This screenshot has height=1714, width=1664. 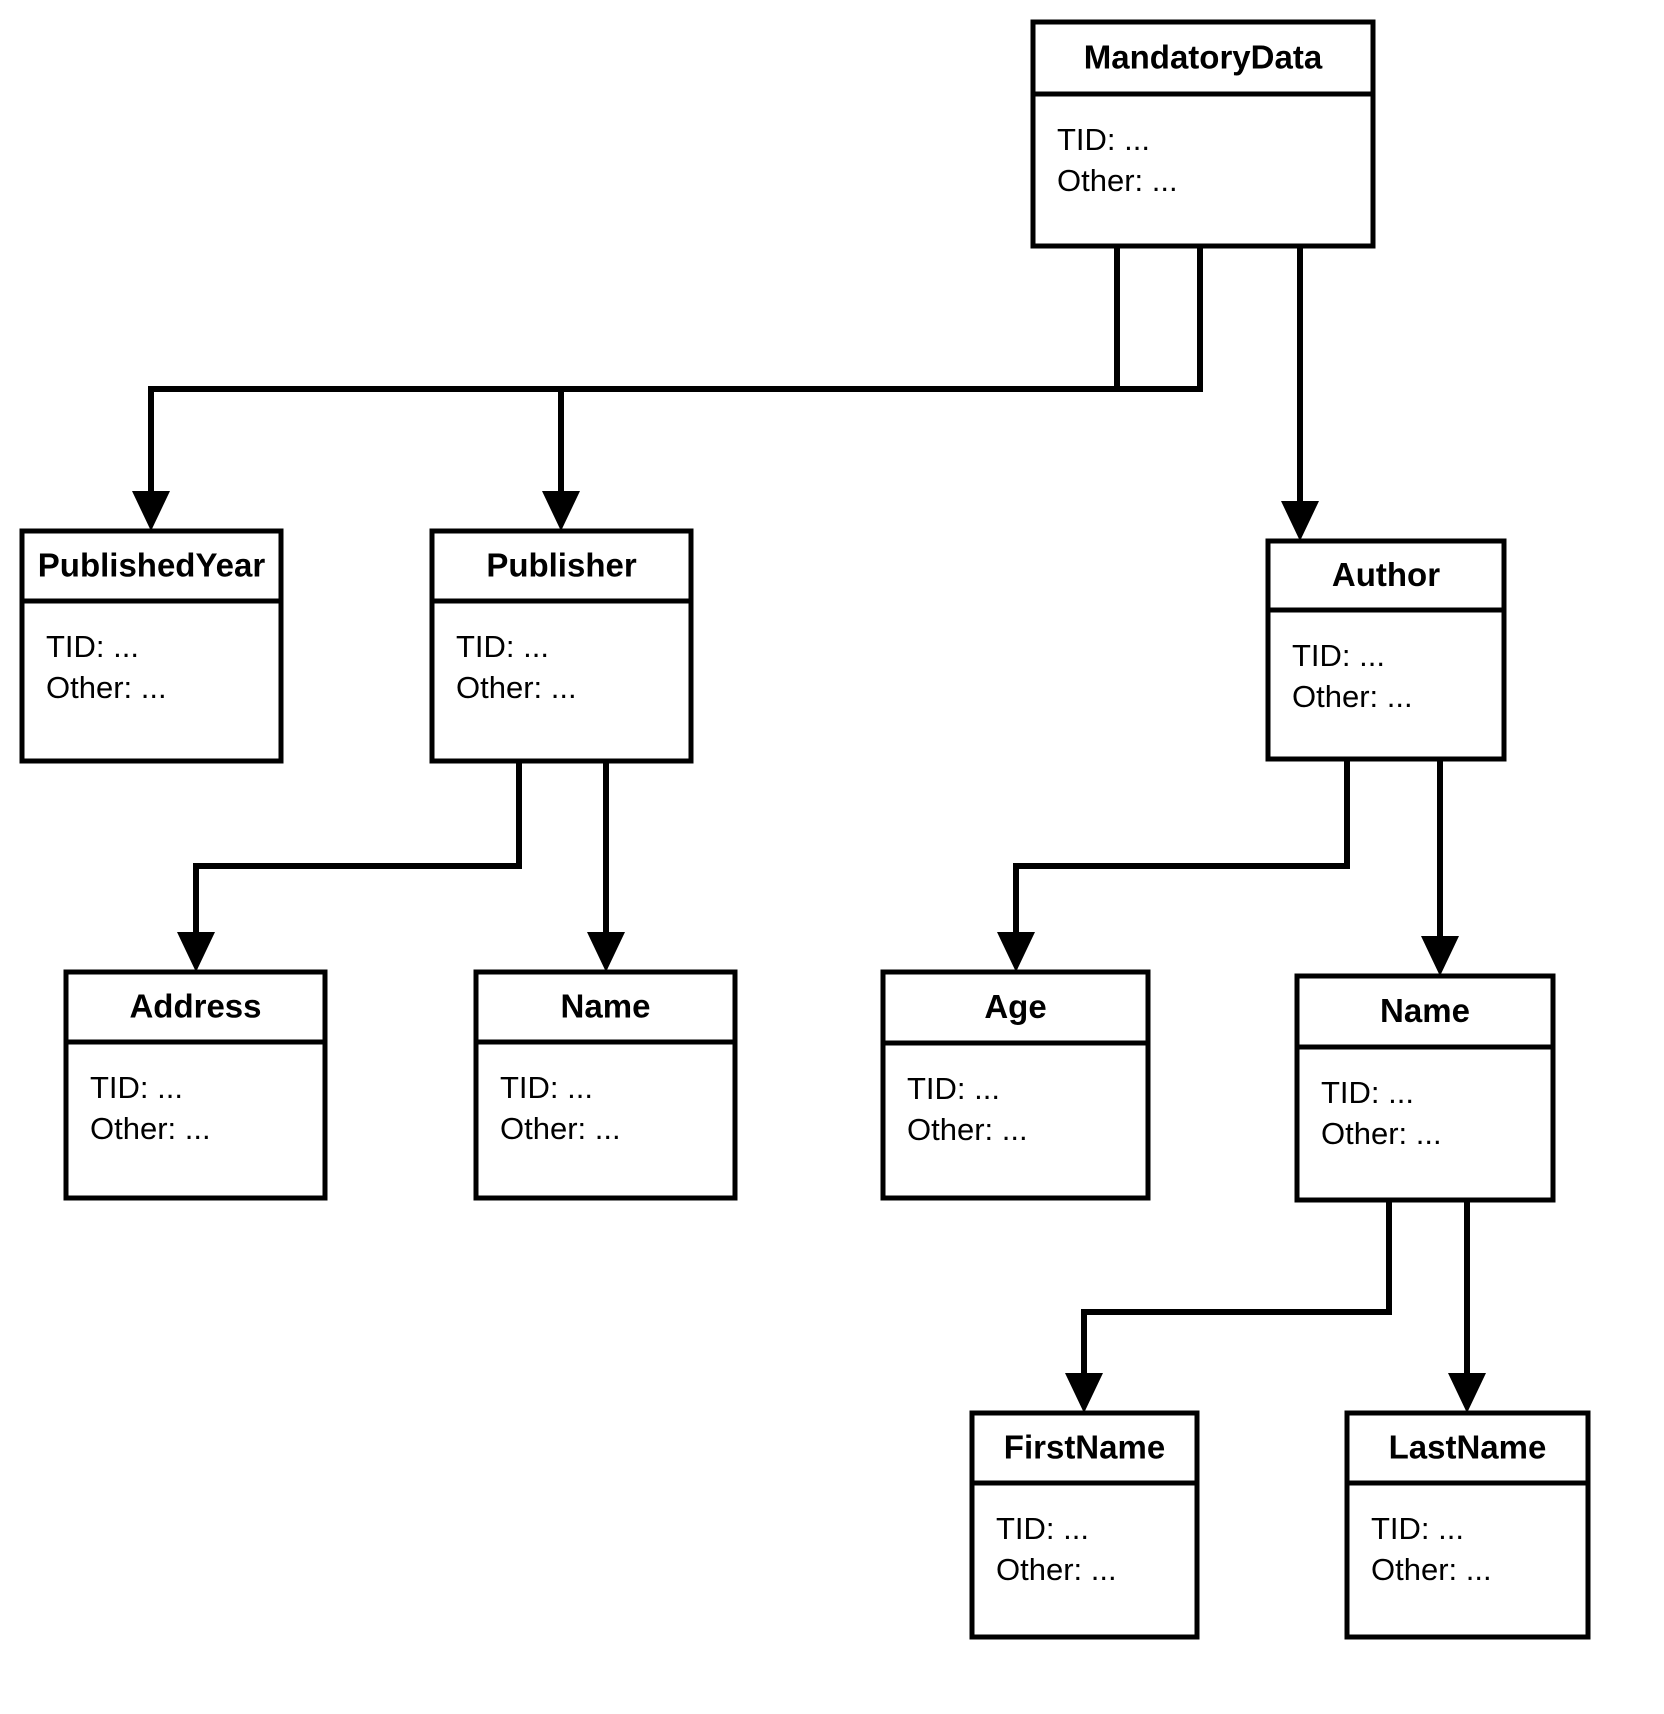 What do you see at coordinates (1015, 1006) in the screenshot?
I see `class-box-title: Age` at bounding box center [1015, 1006].